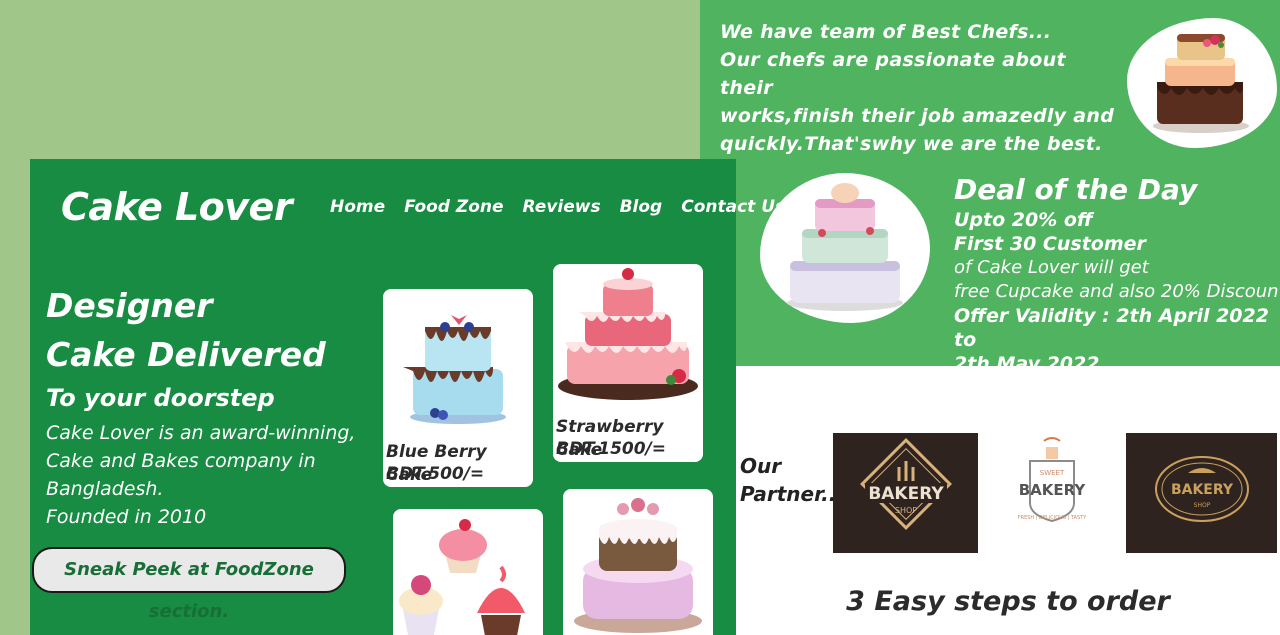 The width and height of the screenshot is (1280, 635). What do you see at coordinates (357, 207) in the screenshot?
I see `nav-home: Home` at bounding box center [357, 207].